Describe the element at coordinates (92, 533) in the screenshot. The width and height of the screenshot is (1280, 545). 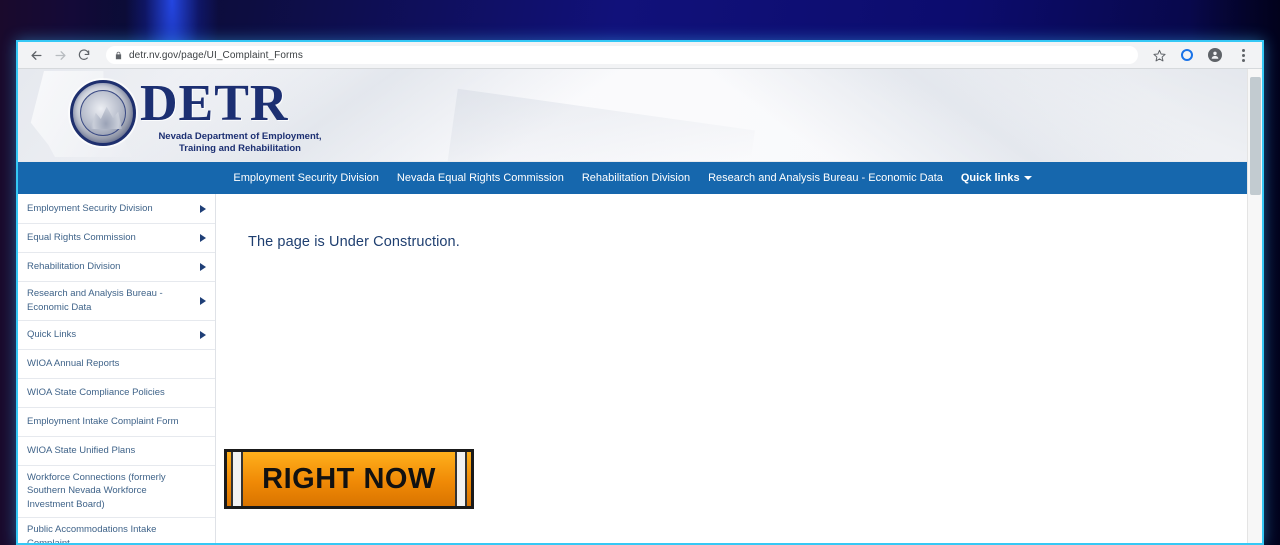
I see `sidebar-item-label: Public Accommodations Intake Complaint` at that location.